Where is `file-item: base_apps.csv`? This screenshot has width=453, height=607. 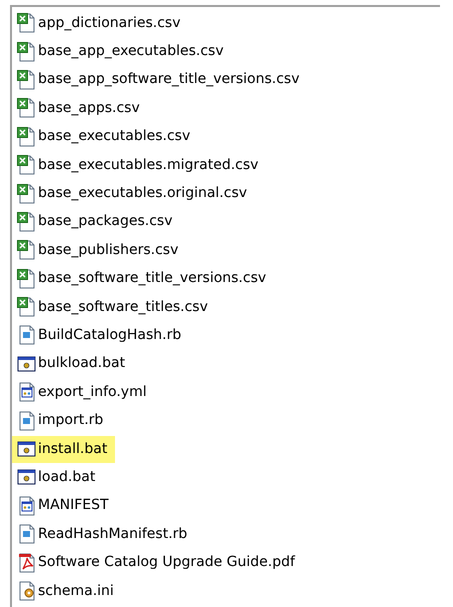 file-item: base_apps.csv is located at coordinates (80, 108).